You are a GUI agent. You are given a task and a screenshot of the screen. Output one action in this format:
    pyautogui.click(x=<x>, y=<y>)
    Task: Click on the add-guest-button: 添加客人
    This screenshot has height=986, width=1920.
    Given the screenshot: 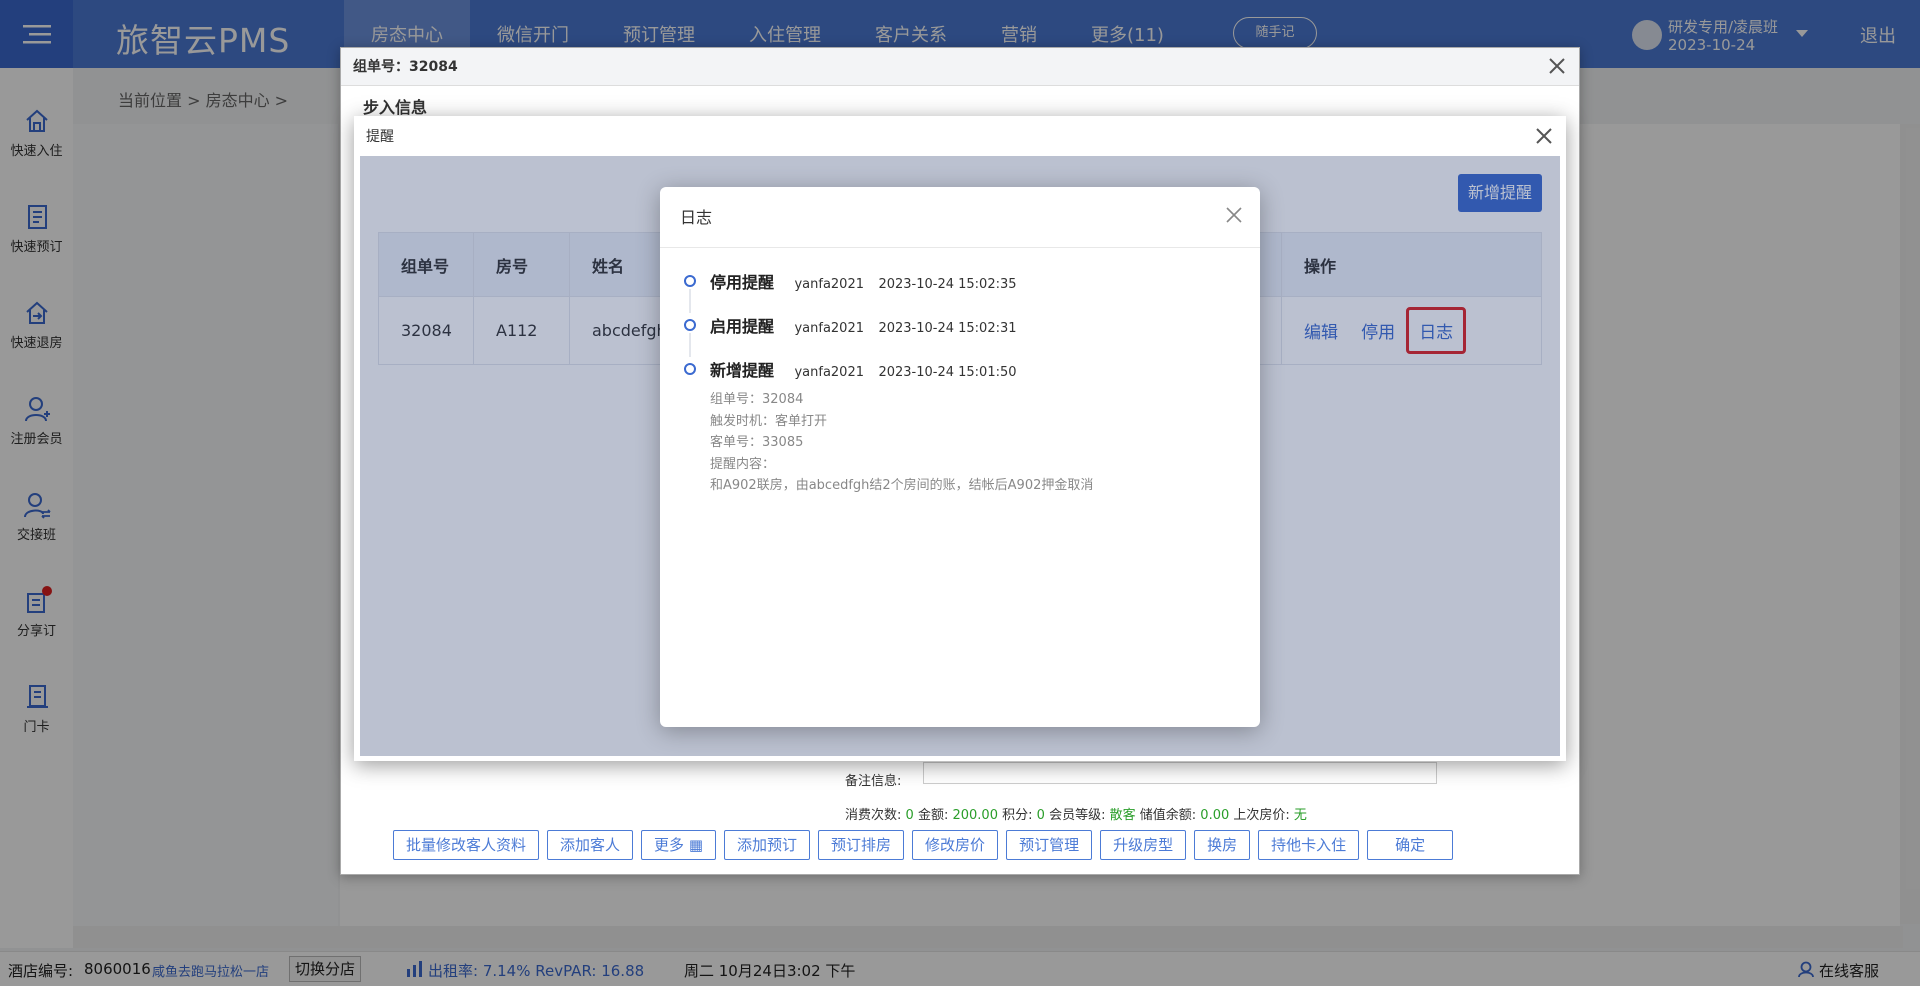 What is the action you would take?
    pyautogui.click(x=590, y=845)
    